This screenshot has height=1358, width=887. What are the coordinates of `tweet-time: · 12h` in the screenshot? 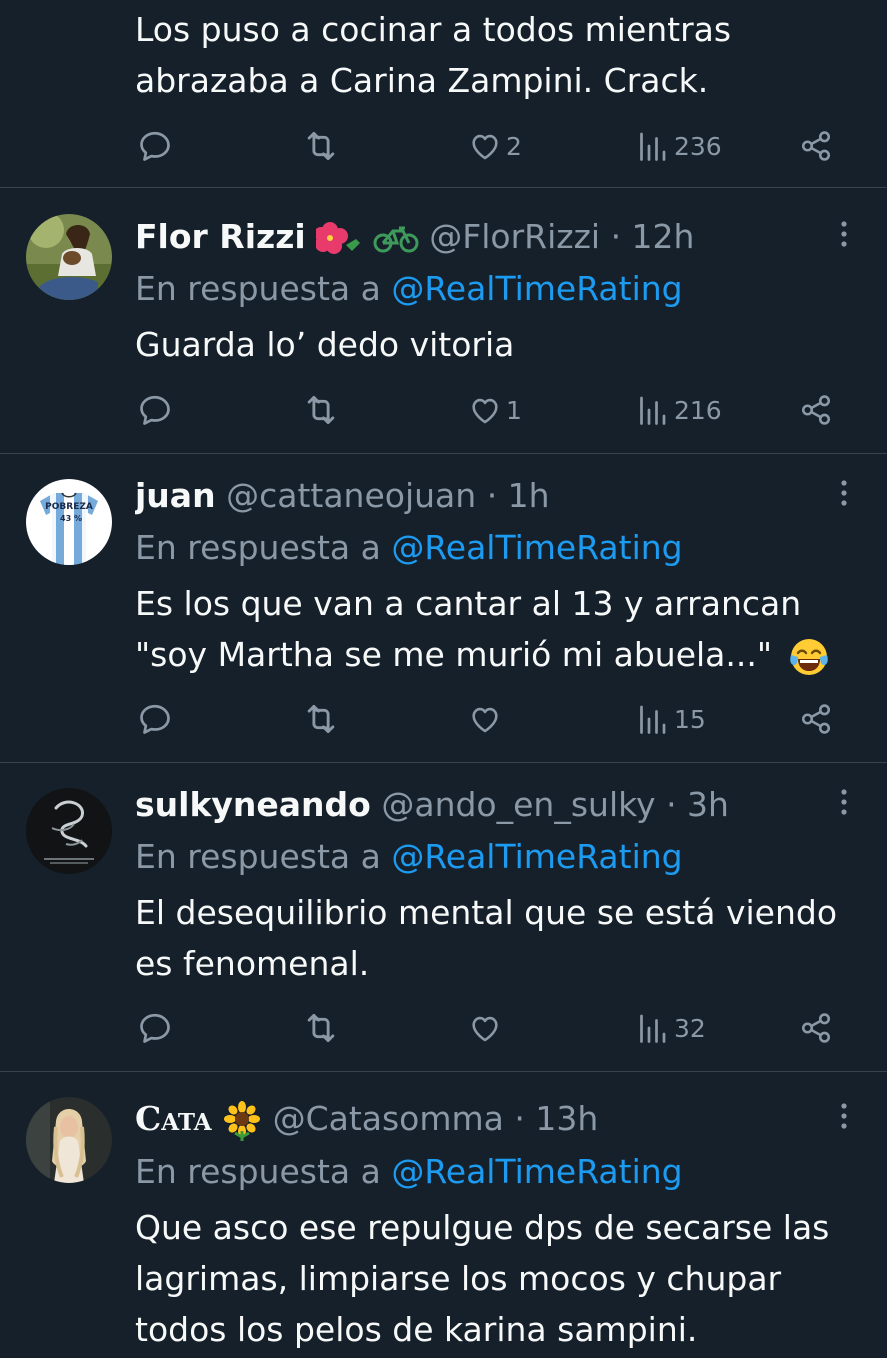 It's located at (653, 236).